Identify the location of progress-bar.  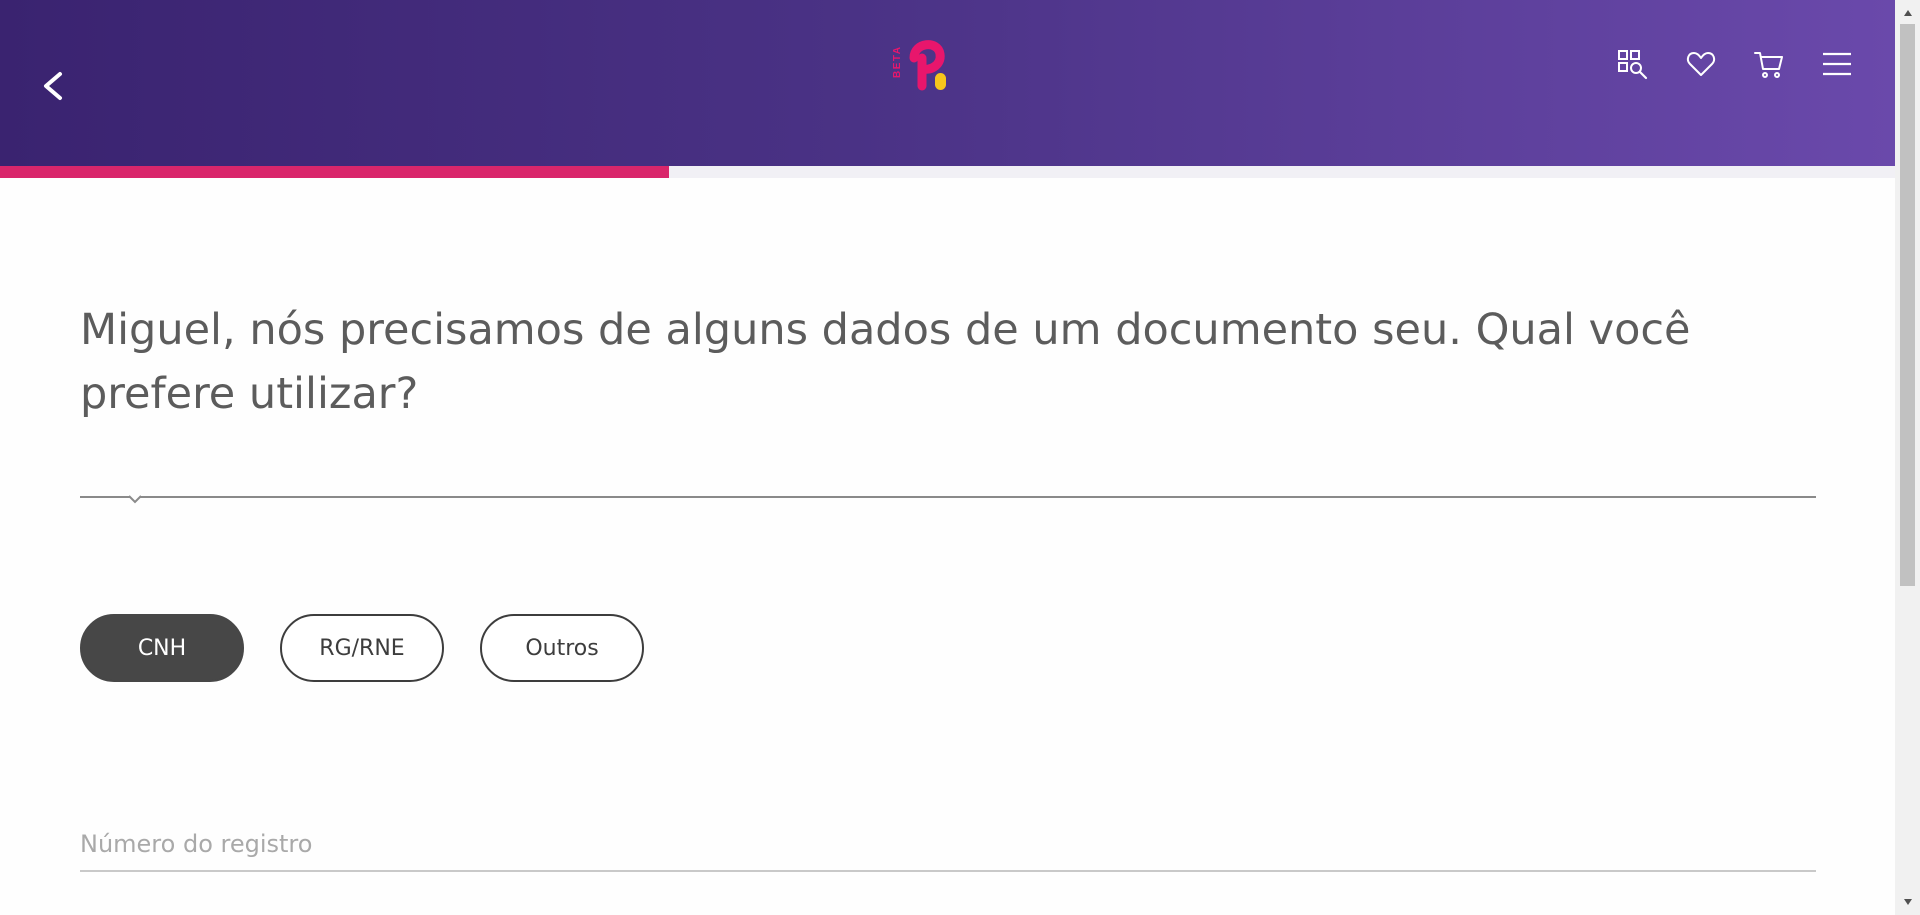
(947, 172).